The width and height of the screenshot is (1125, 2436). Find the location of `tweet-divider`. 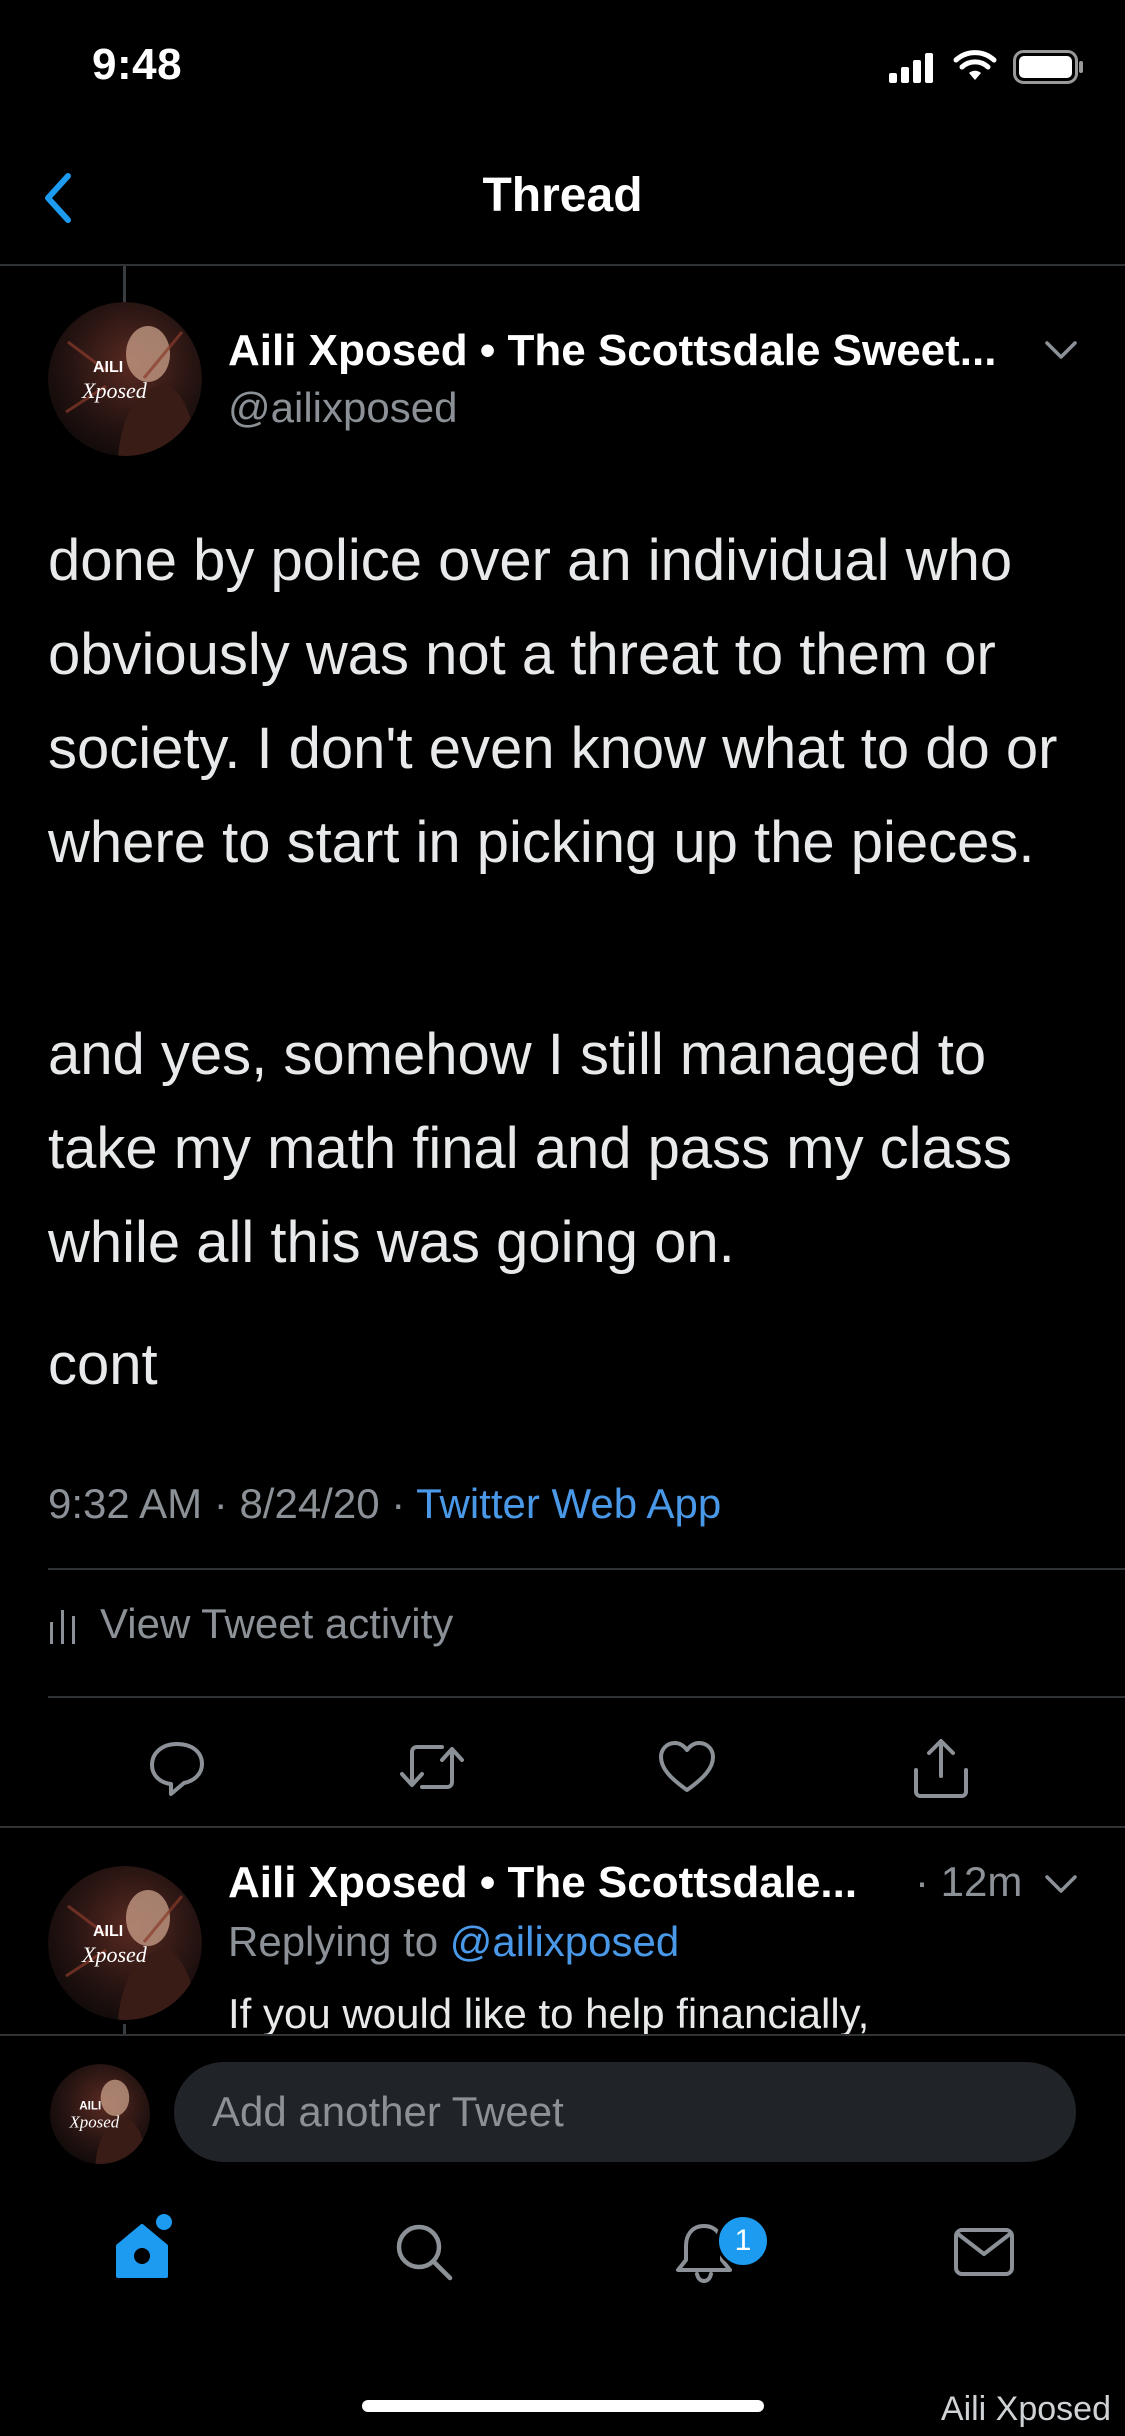

tweet-divider is located at coordinates (562, 1827).